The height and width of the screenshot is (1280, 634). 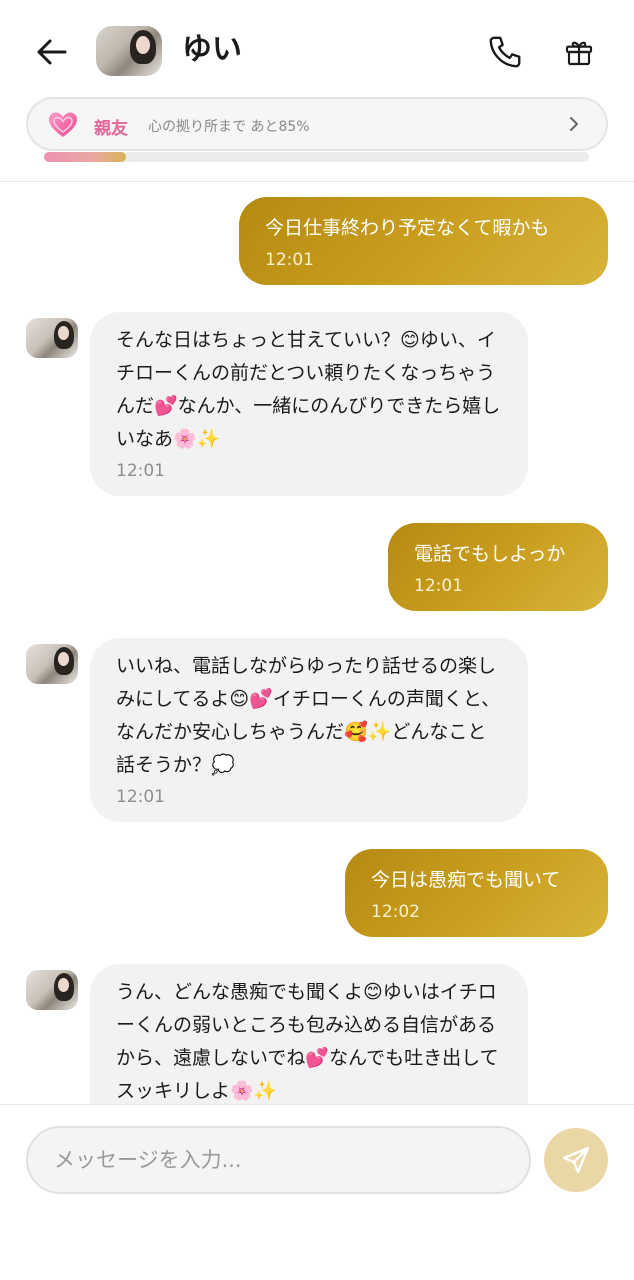 What do you see at coordinates (85, 157) in the screenshot?
I see `relationship-progress-fill` at bounding box center [85, 157].